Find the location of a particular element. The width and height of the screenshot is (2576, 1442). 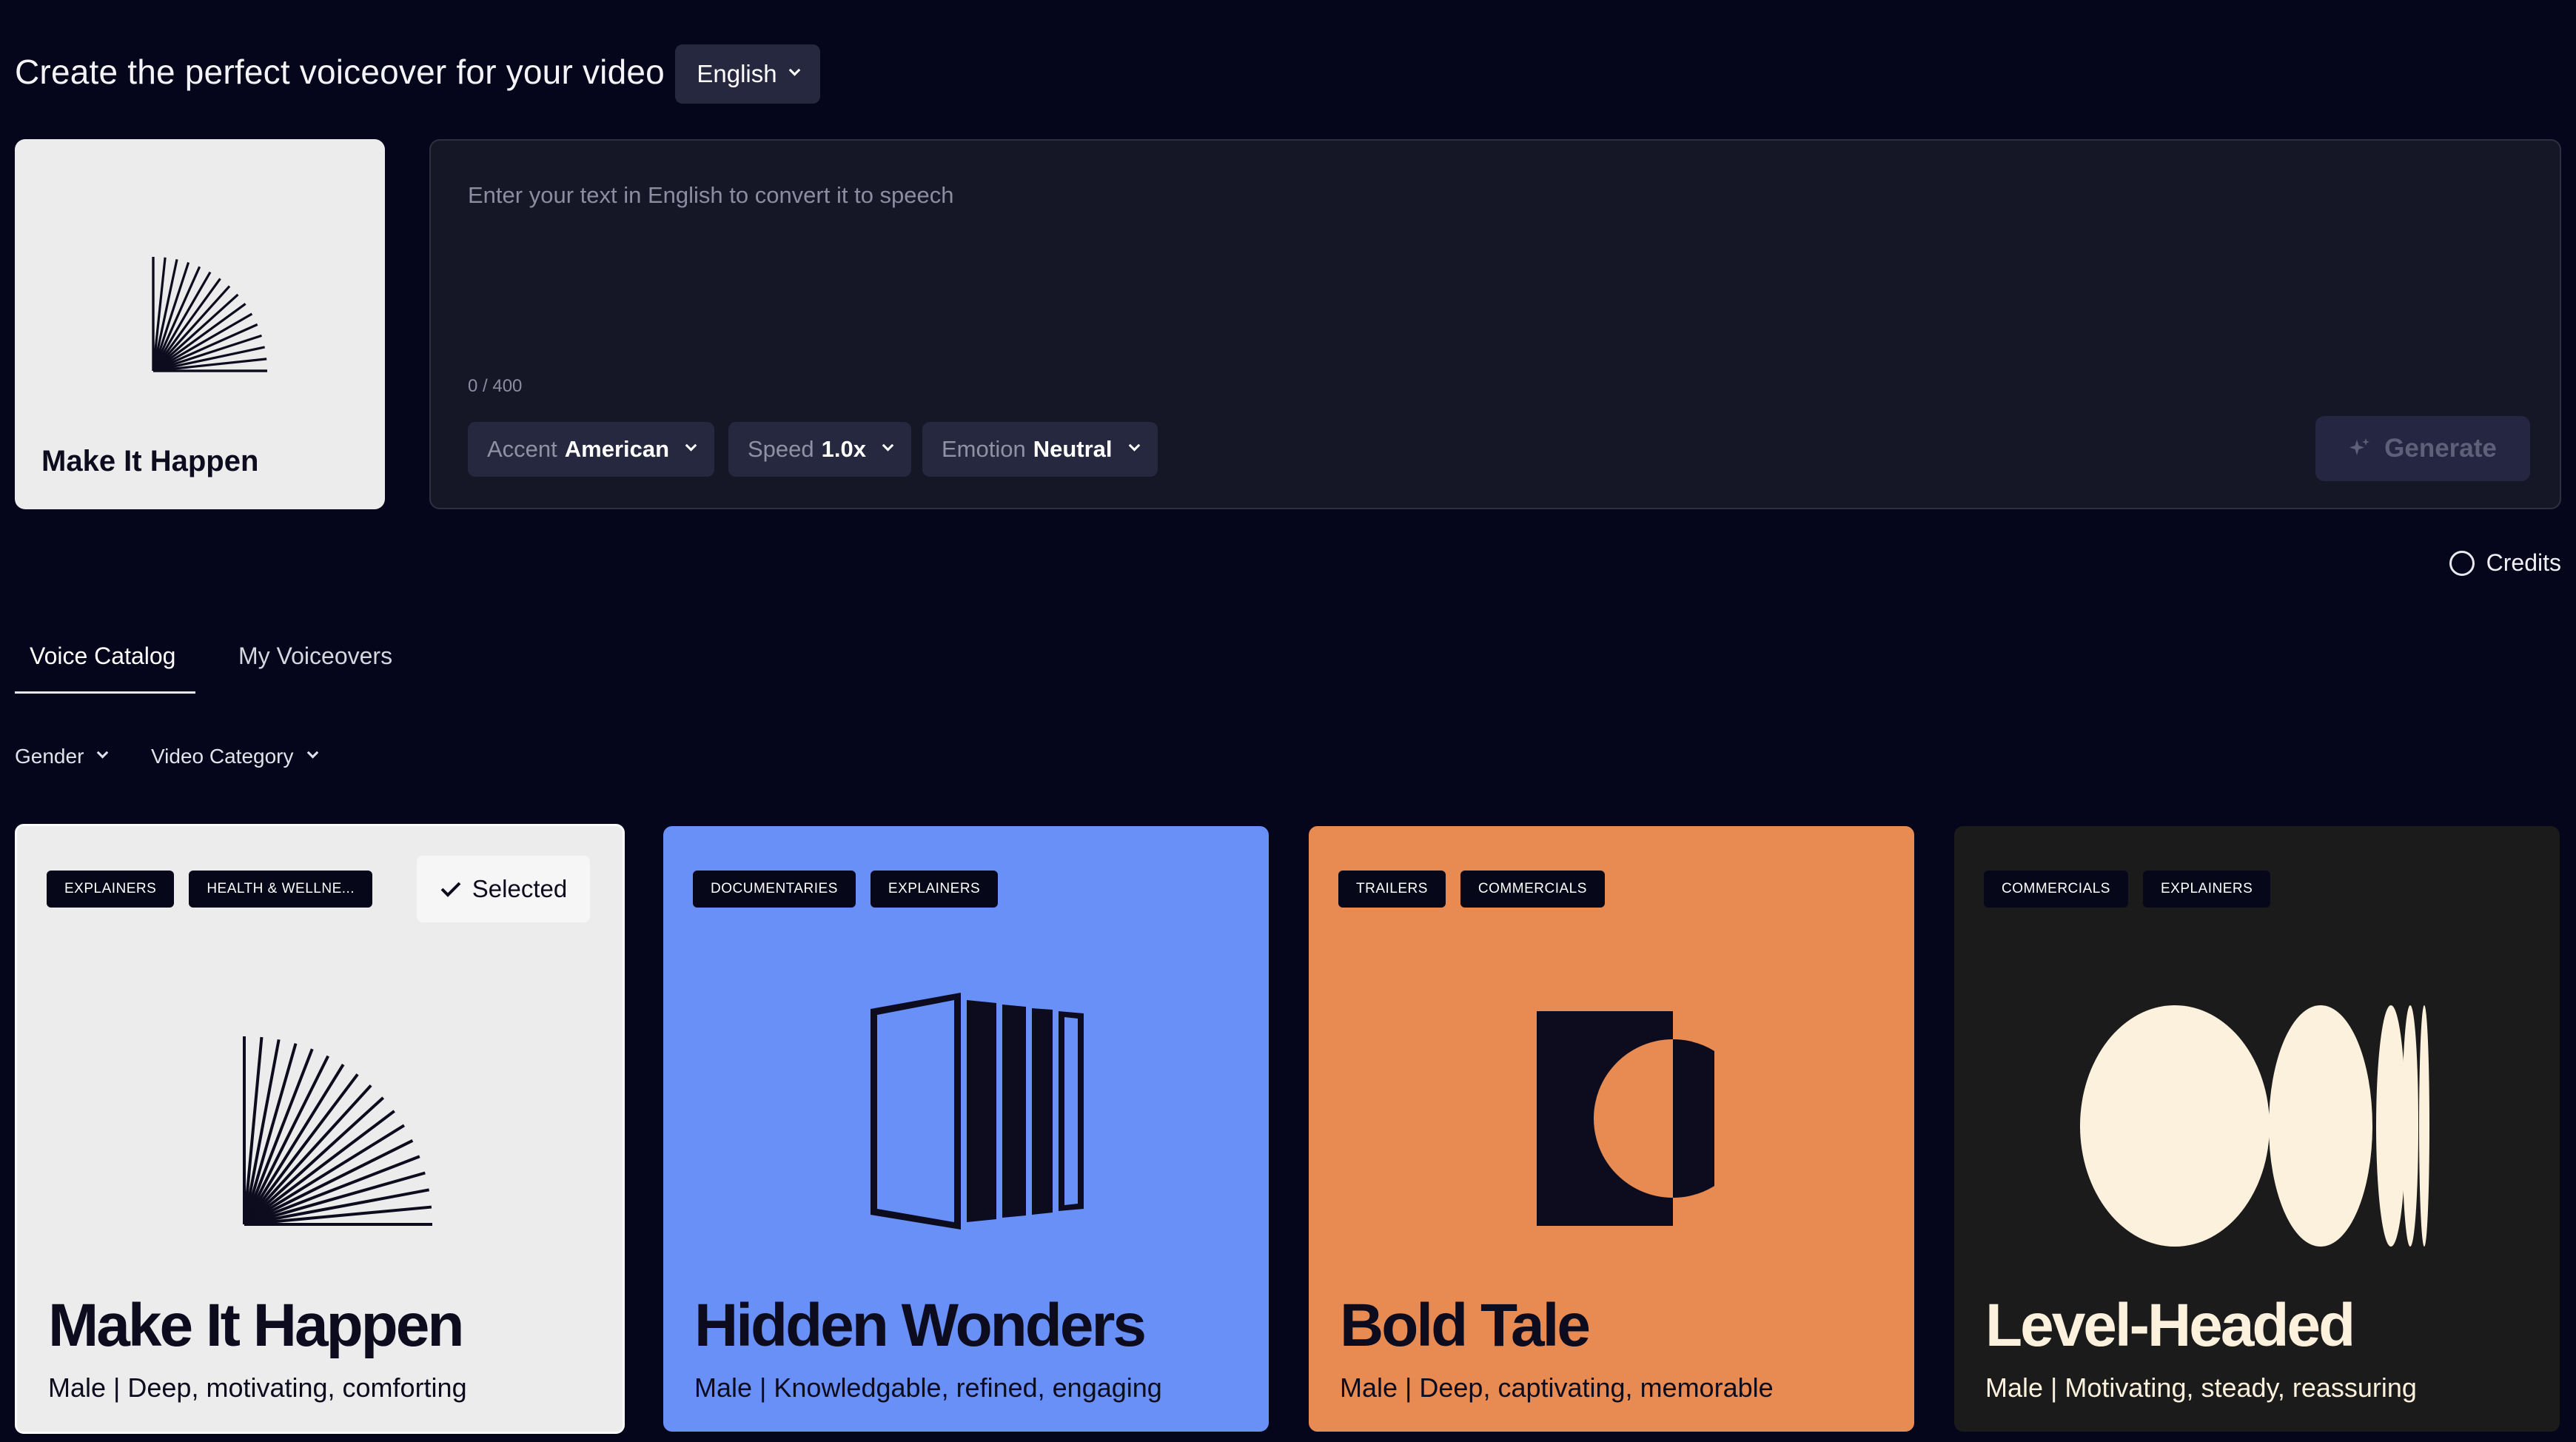

voice-name: Level-Headed is located at coordinates (2170, 1325).